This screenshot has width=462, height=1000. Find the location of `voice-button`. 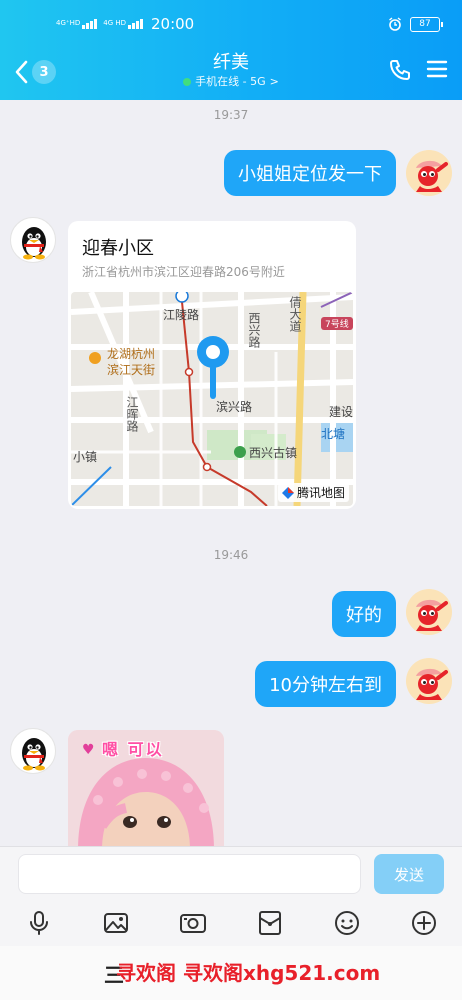

voice-button is located at coordinates (39, 923).